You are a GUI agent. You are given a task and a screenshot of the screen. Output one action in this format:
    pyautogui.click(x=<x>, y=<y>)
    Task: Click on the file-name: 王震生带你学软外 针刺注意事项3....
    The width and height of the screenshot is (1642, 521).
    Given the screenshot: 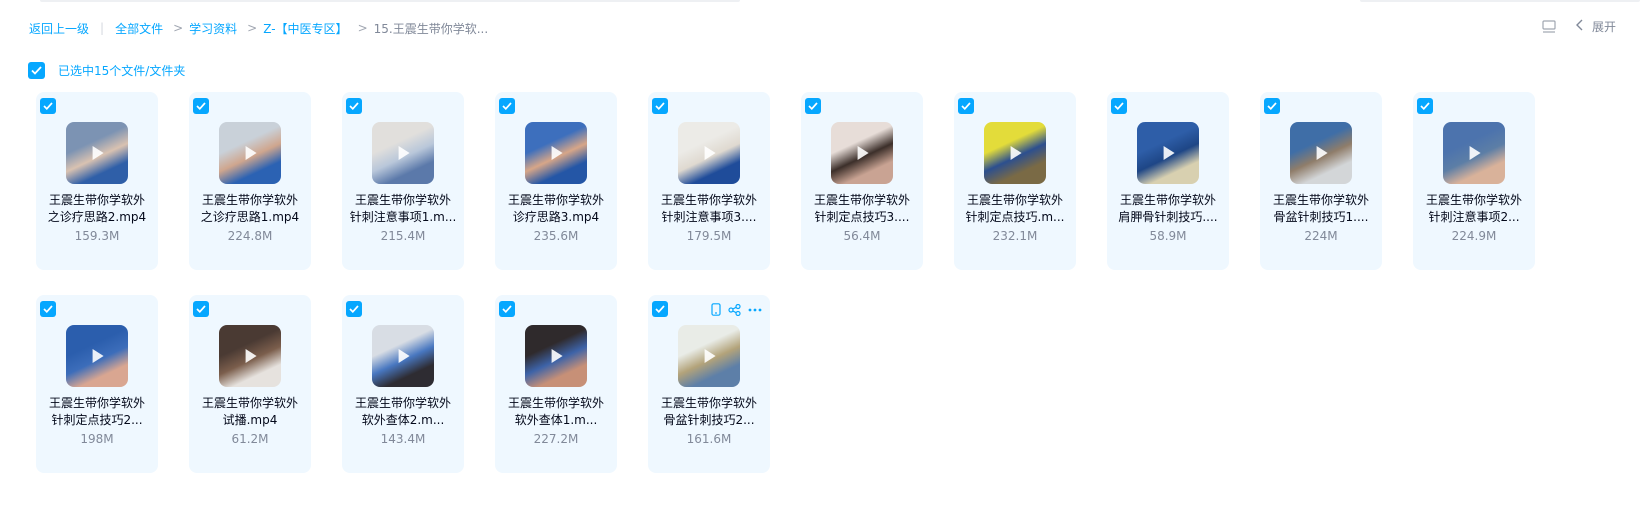 What is the action you would take?
    pyautogui.click(x=709, y=209)
    